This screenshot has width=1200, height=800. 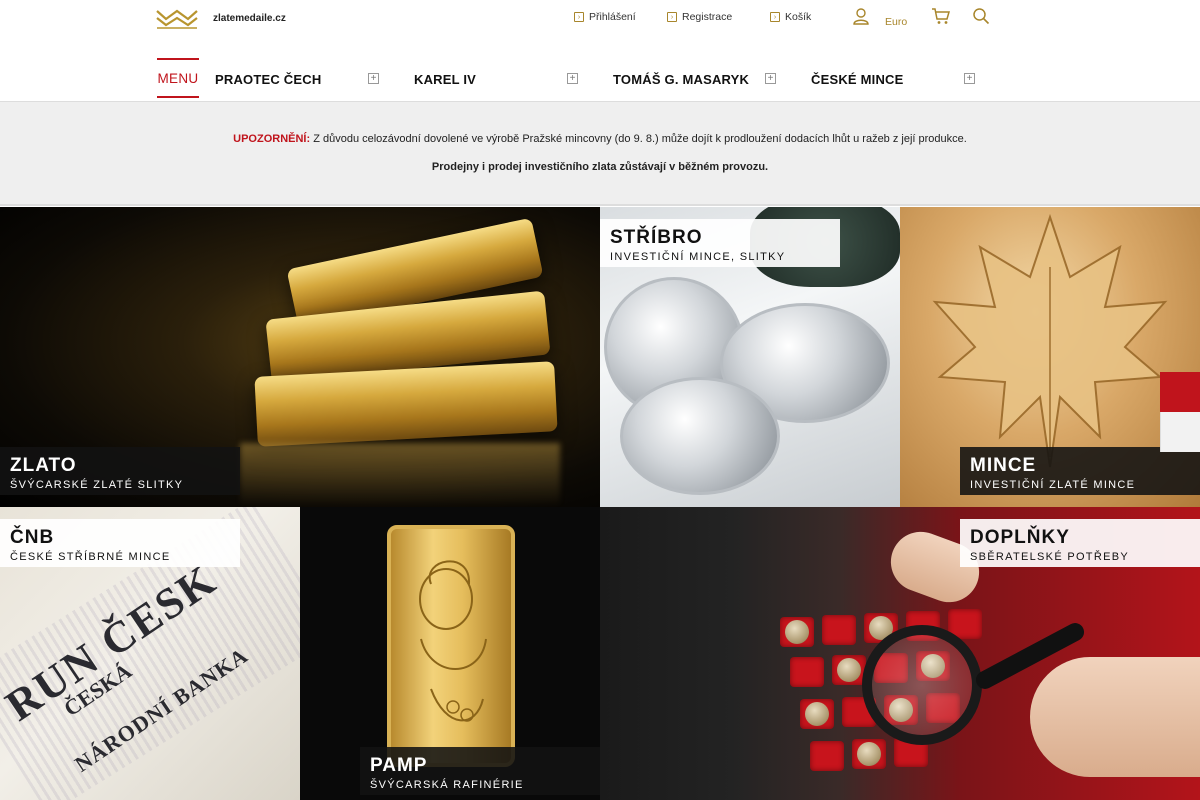 What do you see at coordinates (1080, 543) in the screenshot?
I see `tile-label: DOPLŇKY SBĚRATELSKÉ POTŘEBY` at bounding box center [1080, 543].